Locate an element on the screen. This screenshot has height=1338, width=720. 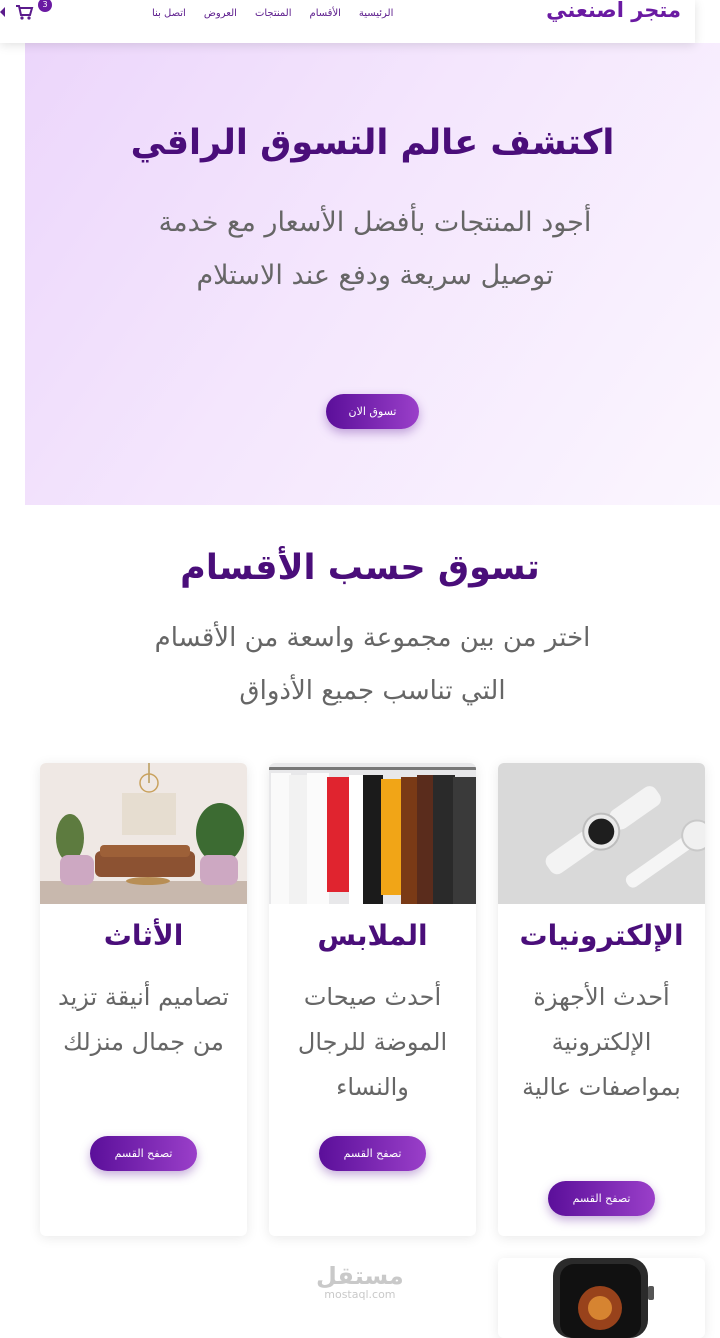
living-room-image is located at coordinates (143, 833).